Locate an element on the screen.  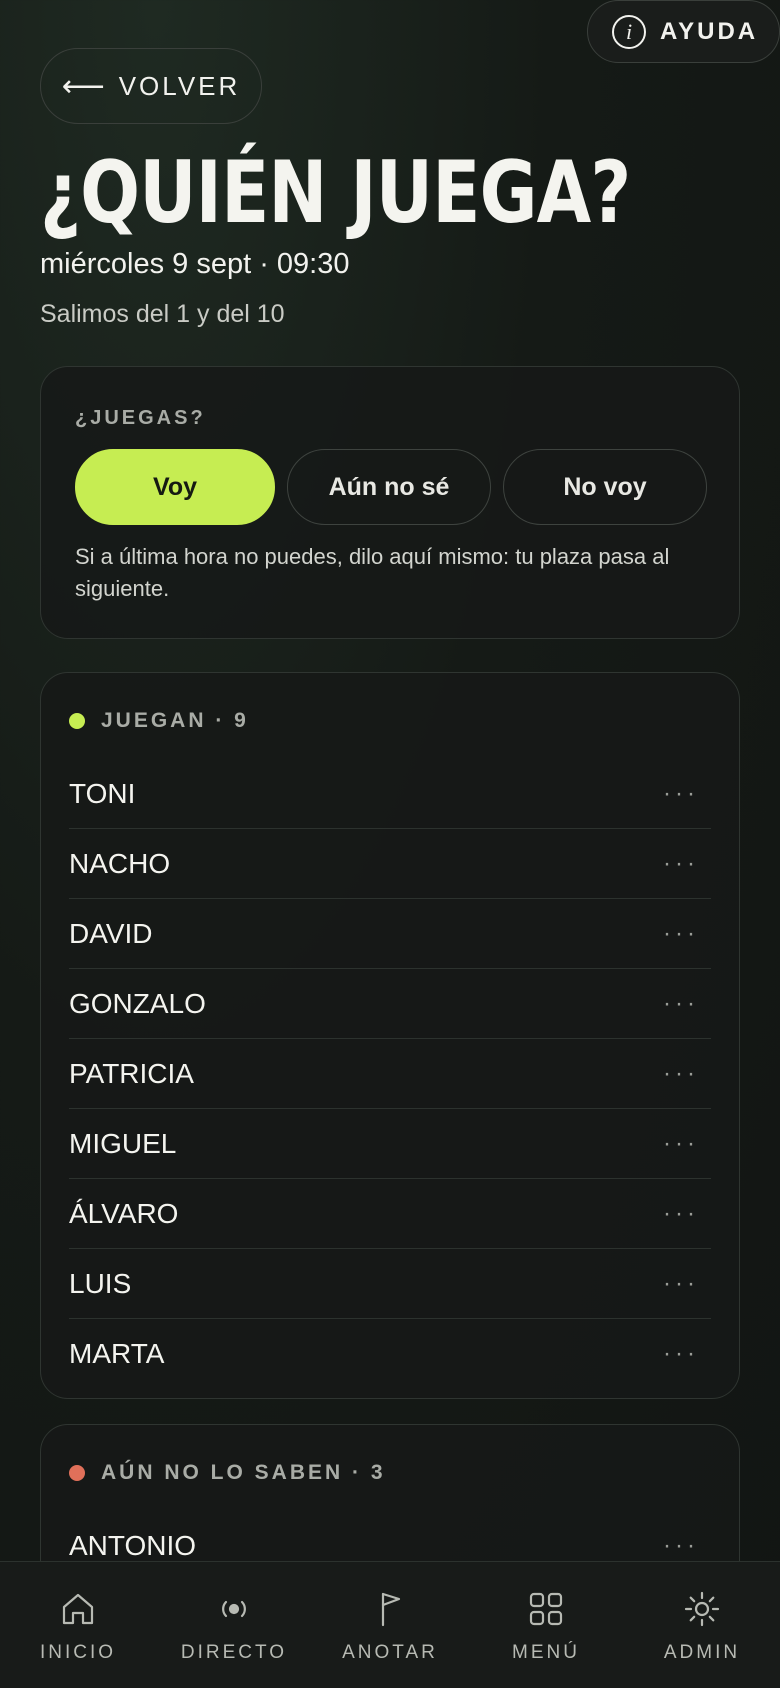
player-name: PATRICIA is located at coordinates (131, 1073).